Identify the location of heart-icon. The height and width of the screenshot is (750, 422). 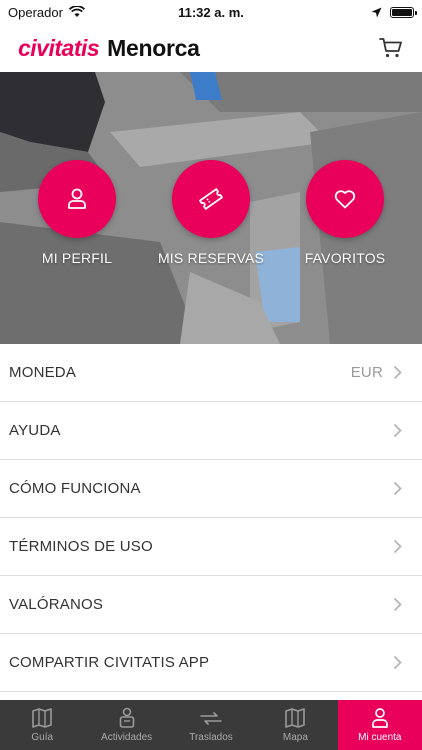
(345, 199).